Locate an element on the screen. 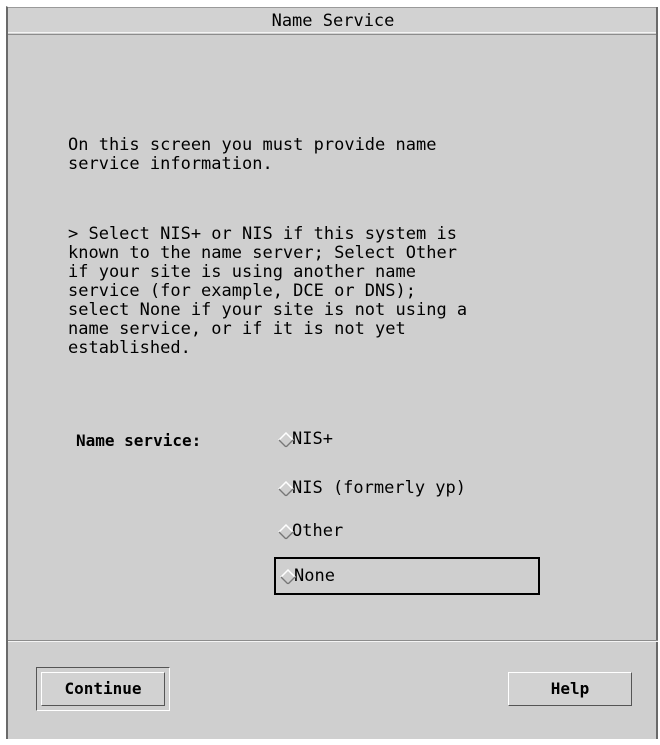 Image resolution: width=660 pixels, height=745 pixels. radio-none: None is located at coordinates (407, 576).